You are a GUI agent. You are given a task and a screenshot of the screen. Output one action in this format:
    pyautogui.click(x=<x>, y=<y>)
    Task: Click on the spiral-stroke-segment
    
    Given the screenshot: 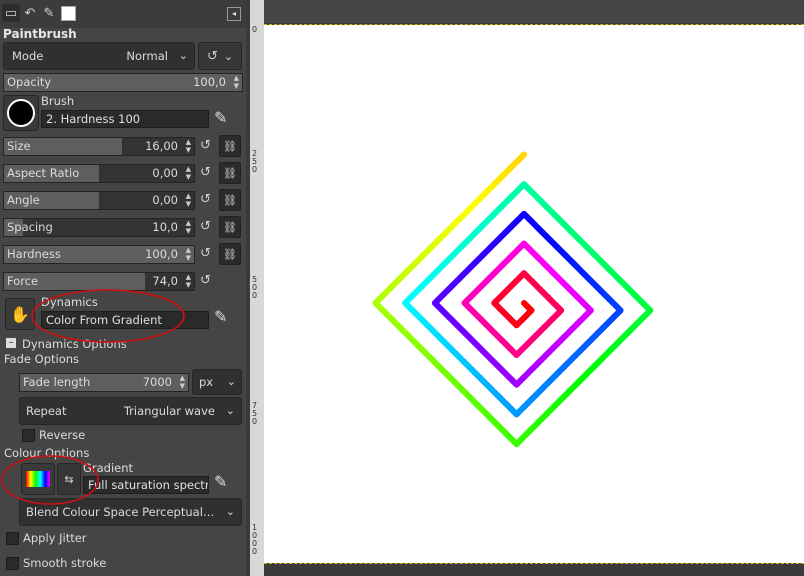 What is the action you would take?
    pyautogui.click(x=522, y=156)
    